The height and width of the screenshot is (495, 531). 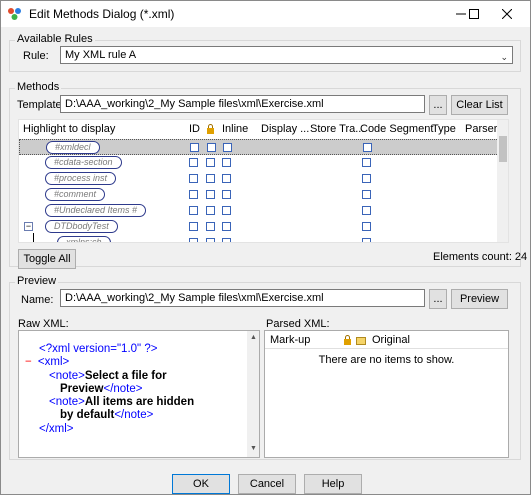 What do you see at coordinates (41, 105) in the screenshot?
I see `template-label: Template:` at bounding box center [41, 105].